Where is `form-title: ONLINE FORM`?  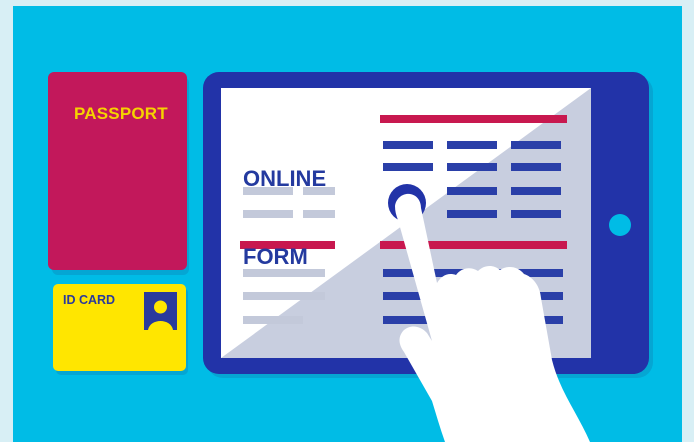
form-title: ONLINE FORM is located at coordinates (284, 218).